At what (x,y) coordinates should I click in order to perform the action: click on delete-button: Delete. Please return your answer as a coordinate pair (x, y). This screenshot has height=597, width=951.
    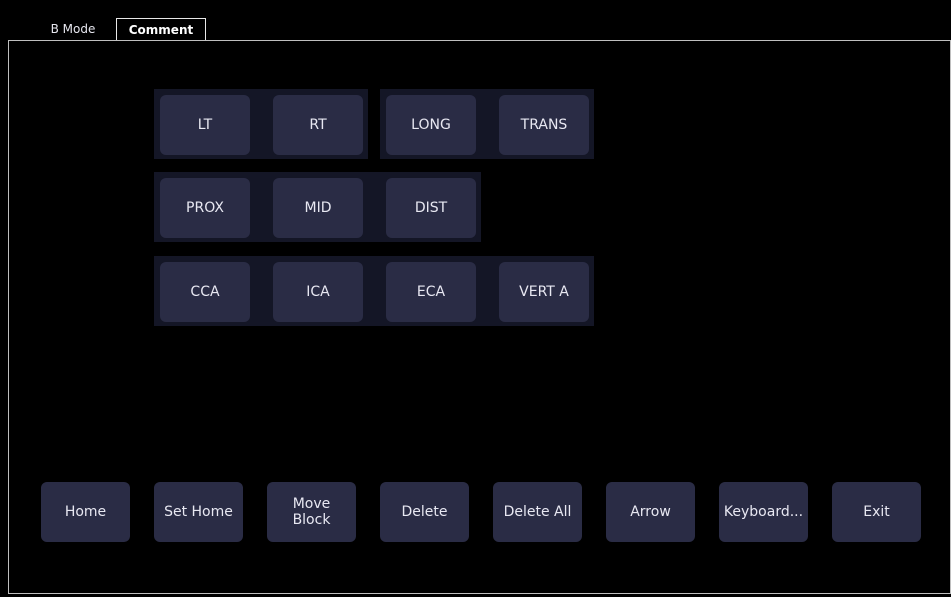
    Looking at the image, I should click on (424, 512).